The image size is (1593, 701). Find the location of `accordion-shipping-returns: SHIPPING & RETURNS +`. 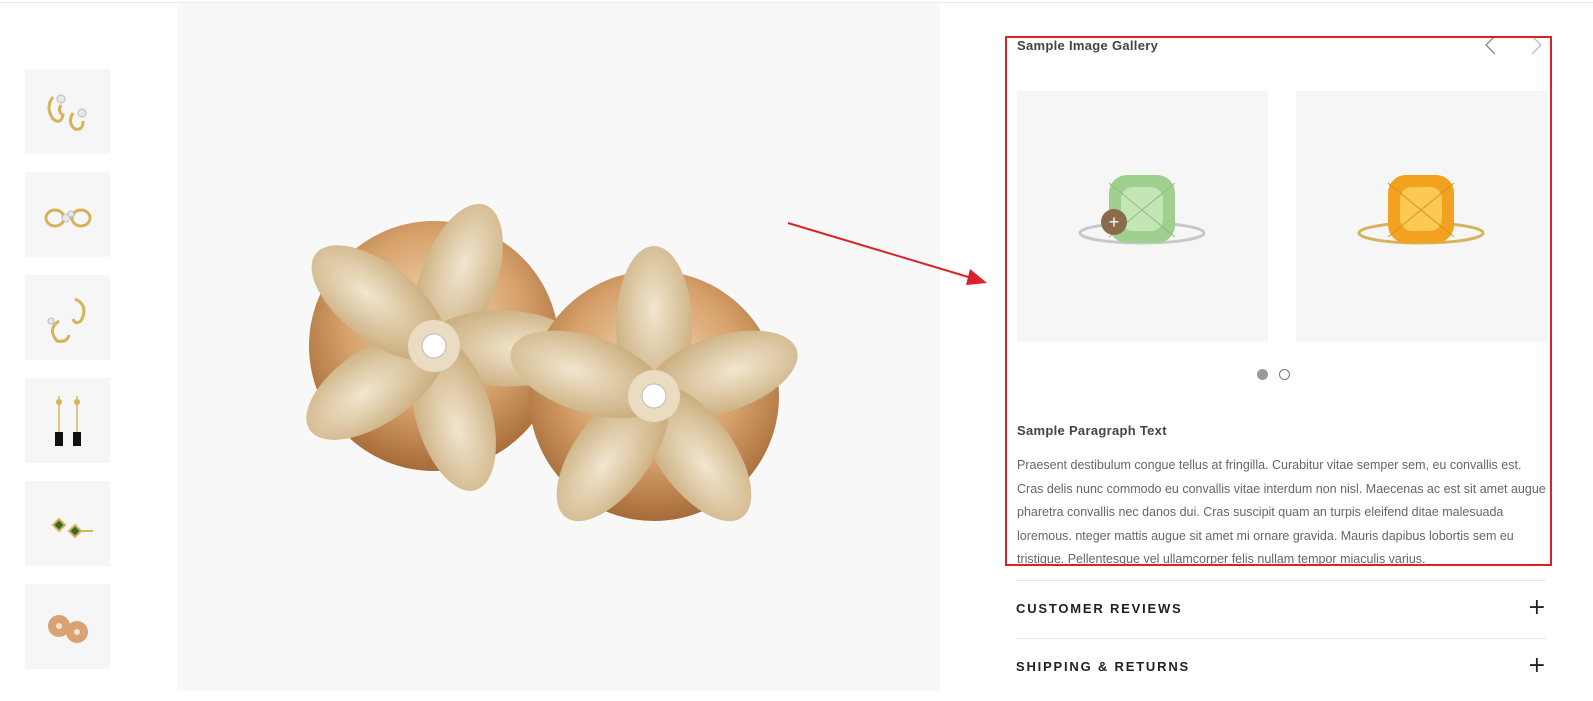

accordion-shipping-returns: SHIPPING & RETURNS + is located at coordinates (1281, 667).